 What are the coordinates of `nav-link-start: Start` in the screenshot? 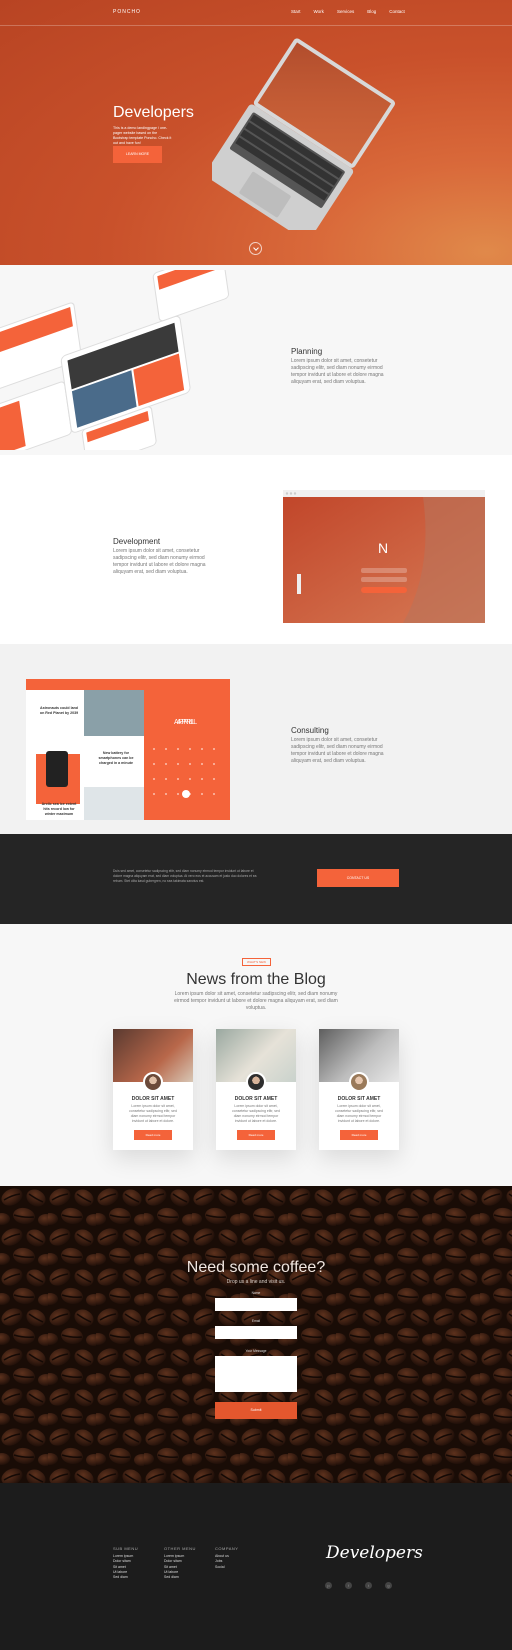 It's located at (296, 11).